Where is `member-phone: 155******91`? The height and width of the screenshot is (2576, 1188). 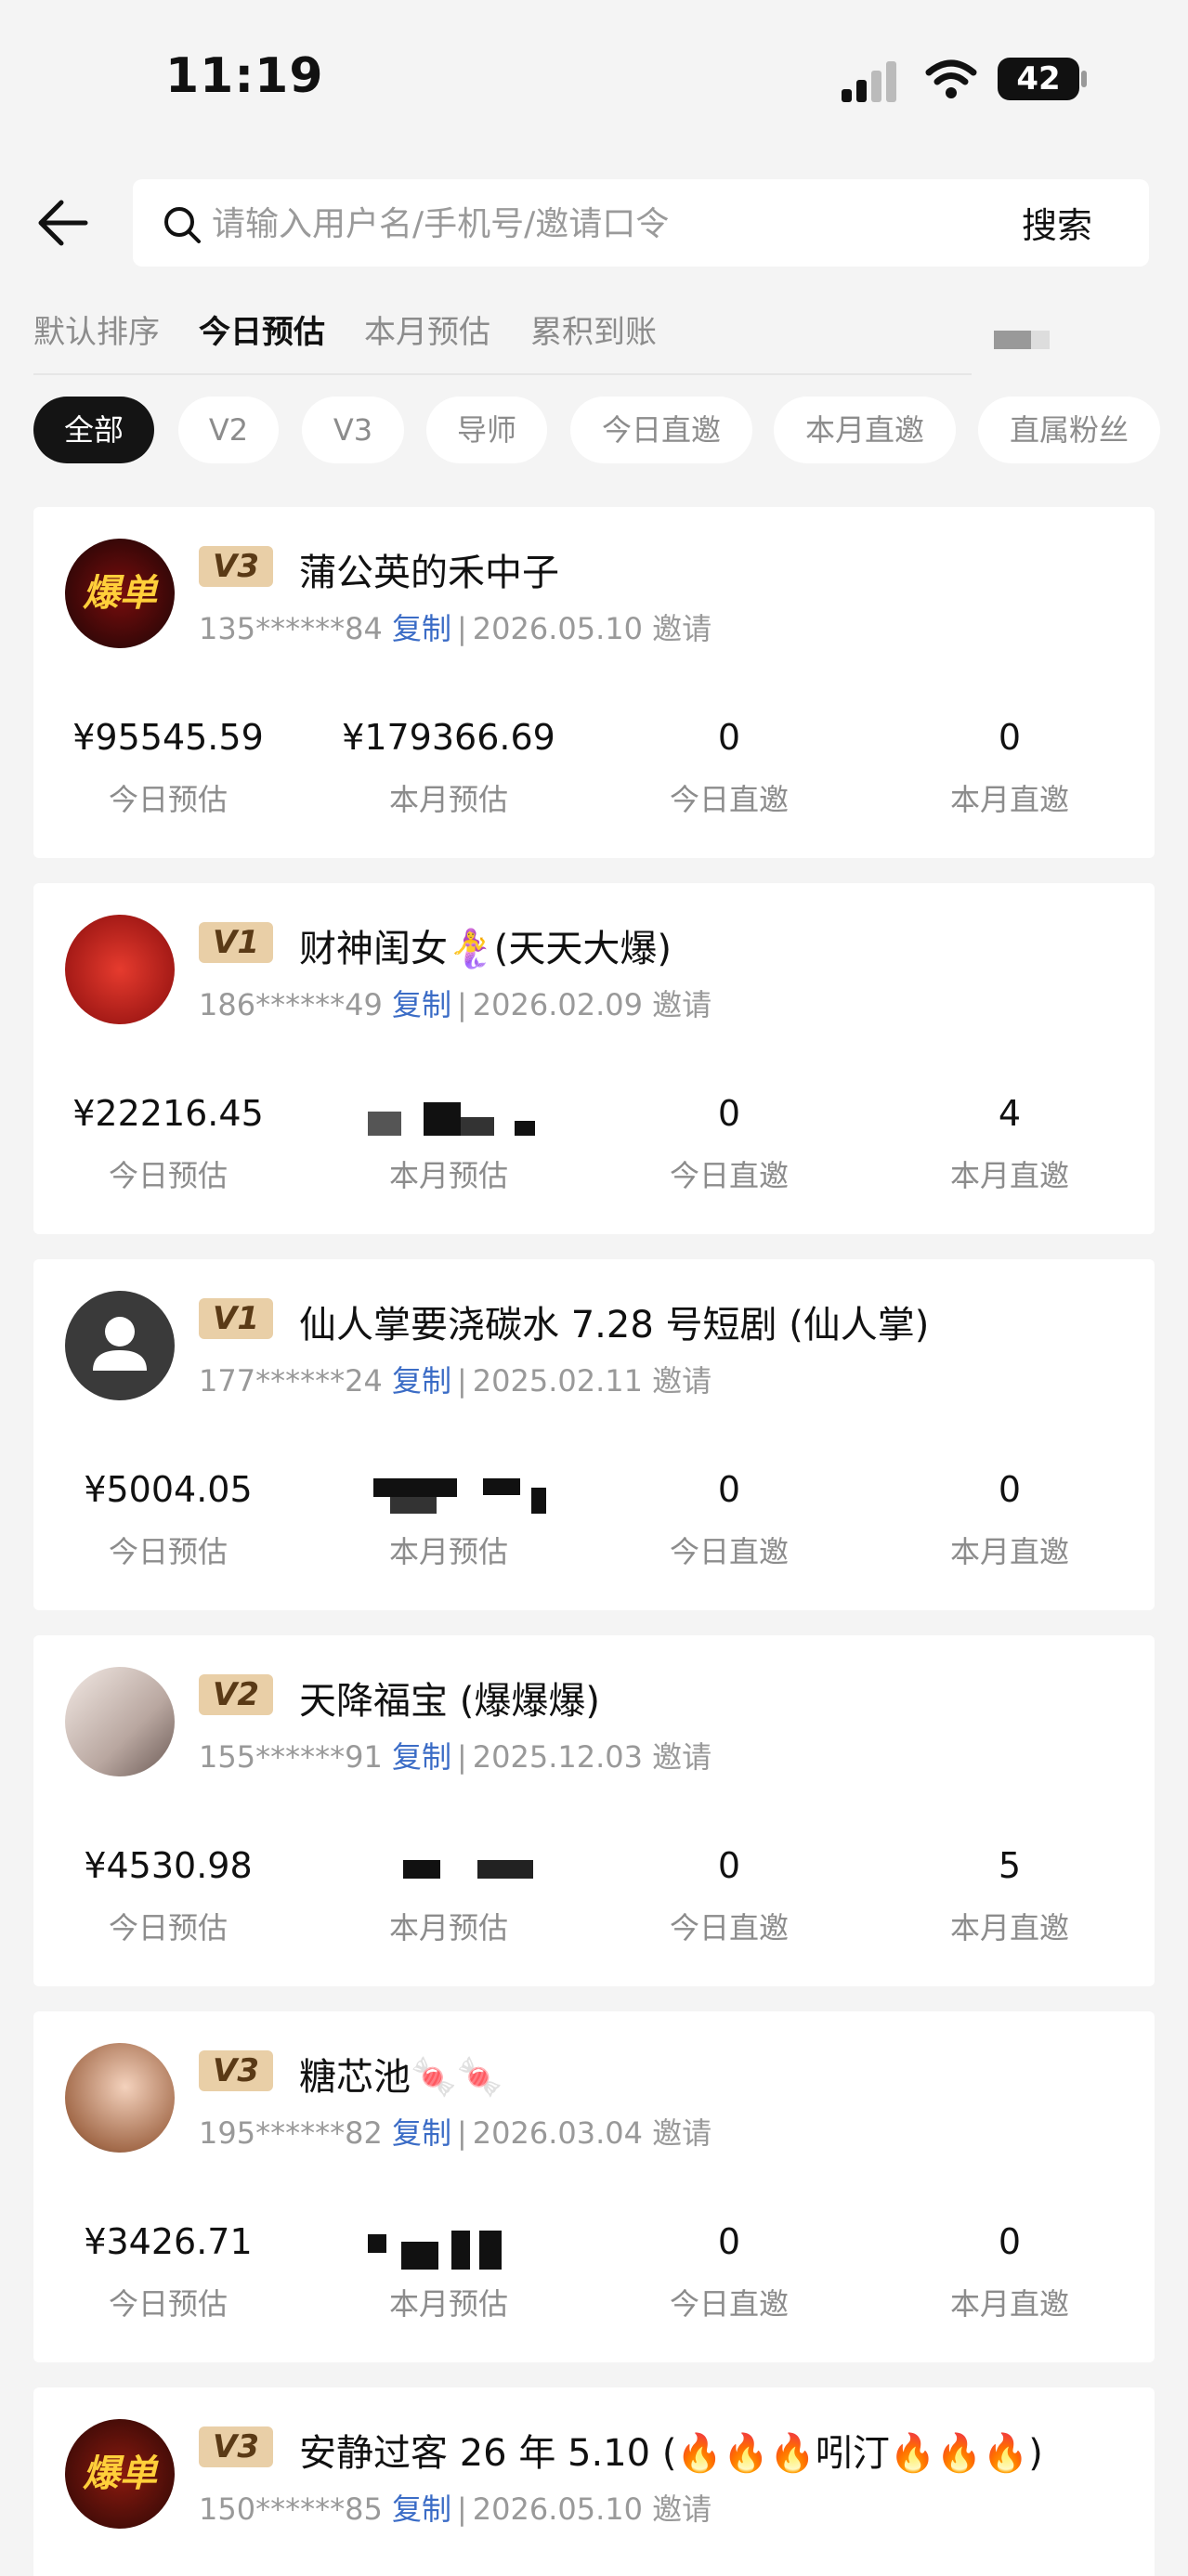
member-phone: 155******91 is located at coordinates (291, 1757).